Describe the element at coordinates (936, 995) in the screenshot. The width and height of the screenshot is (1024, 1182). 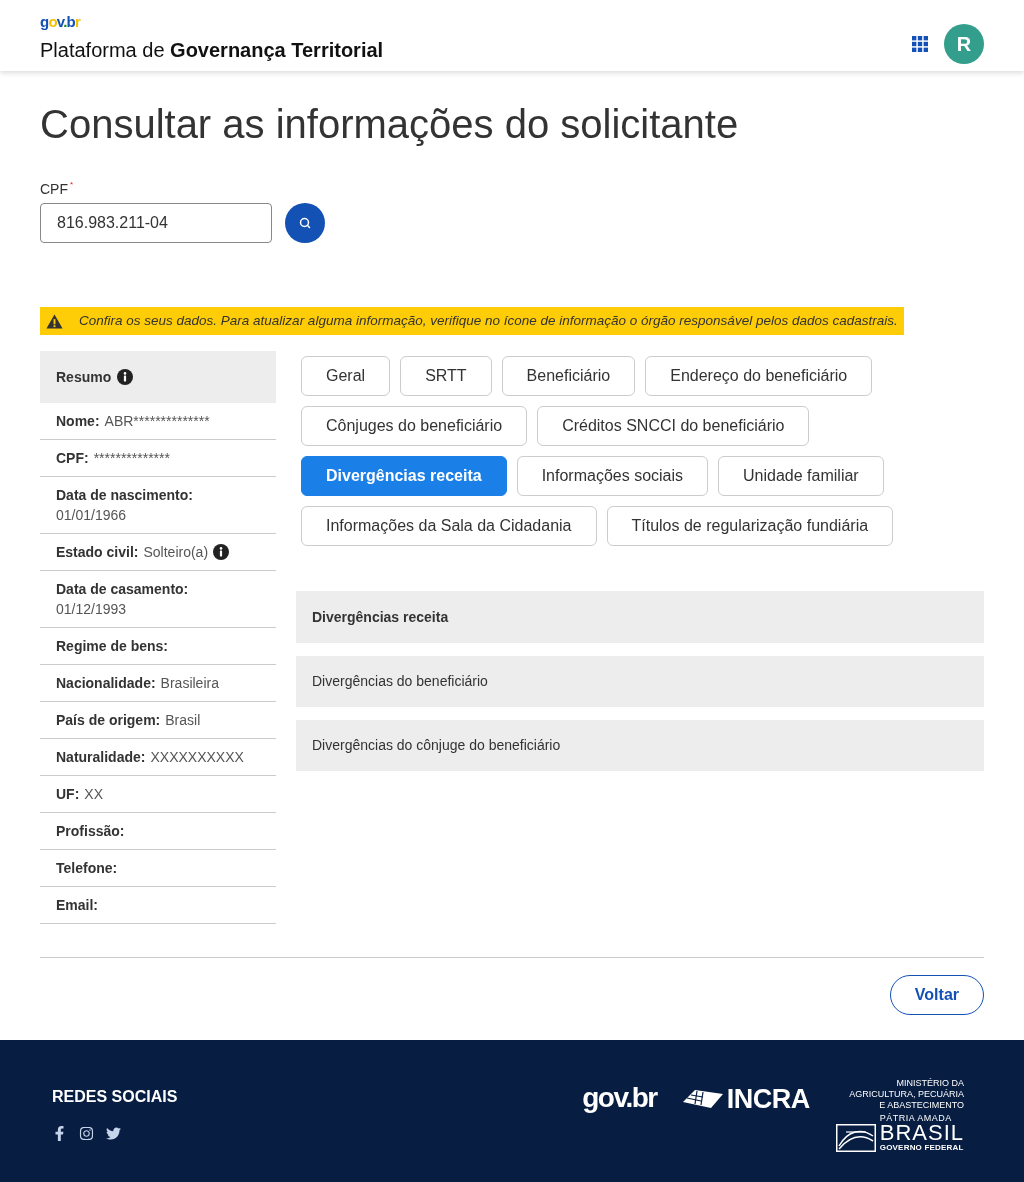
I see `back-button: Voltar` at that location.